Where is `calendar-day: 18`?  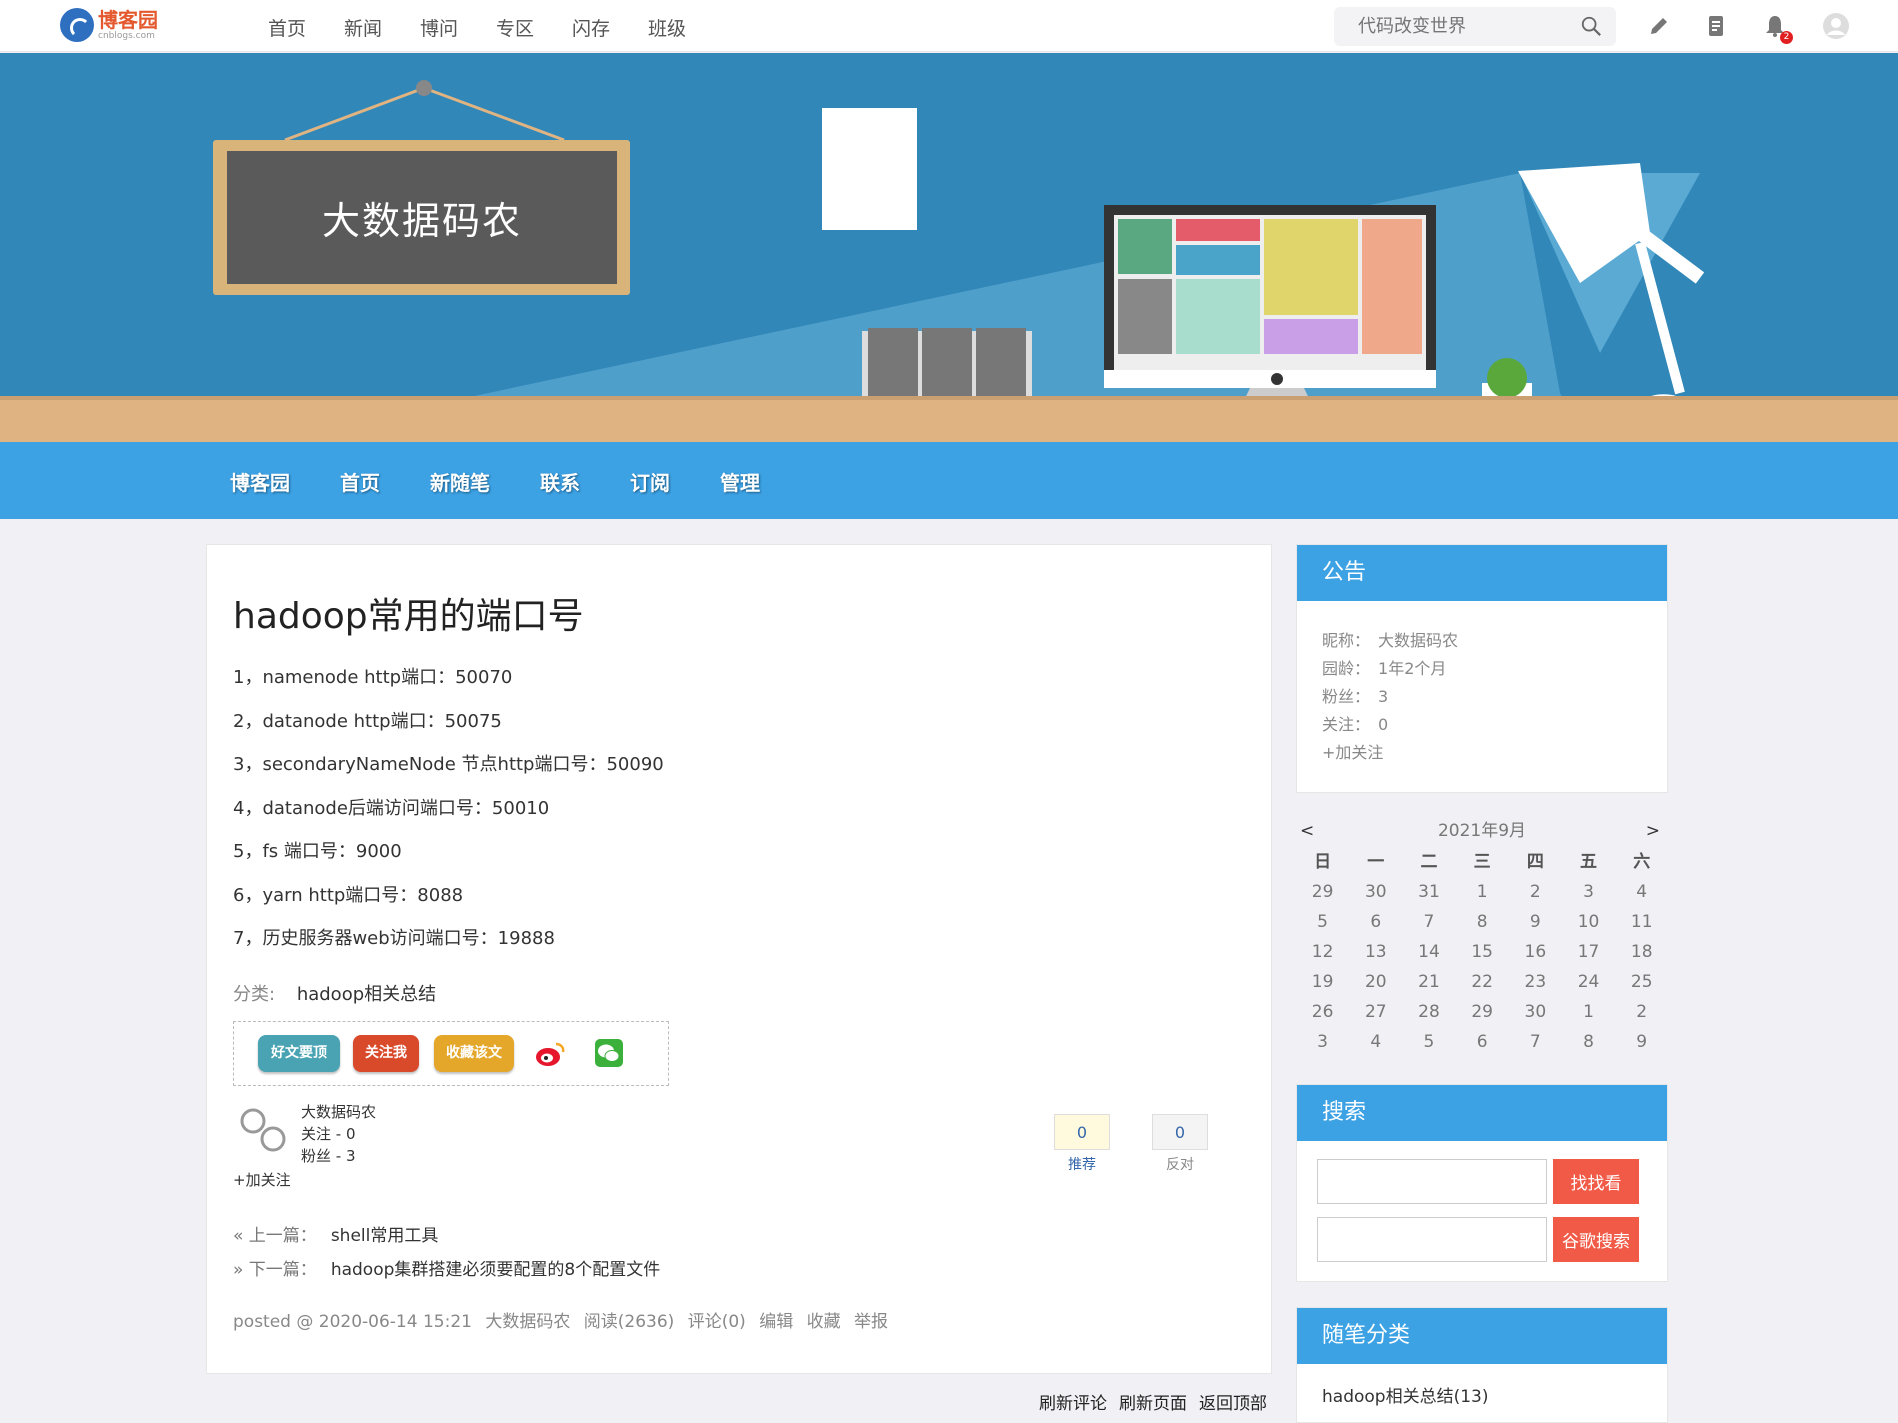
calendar-day: 18 is located at coordinates (1641, 952).